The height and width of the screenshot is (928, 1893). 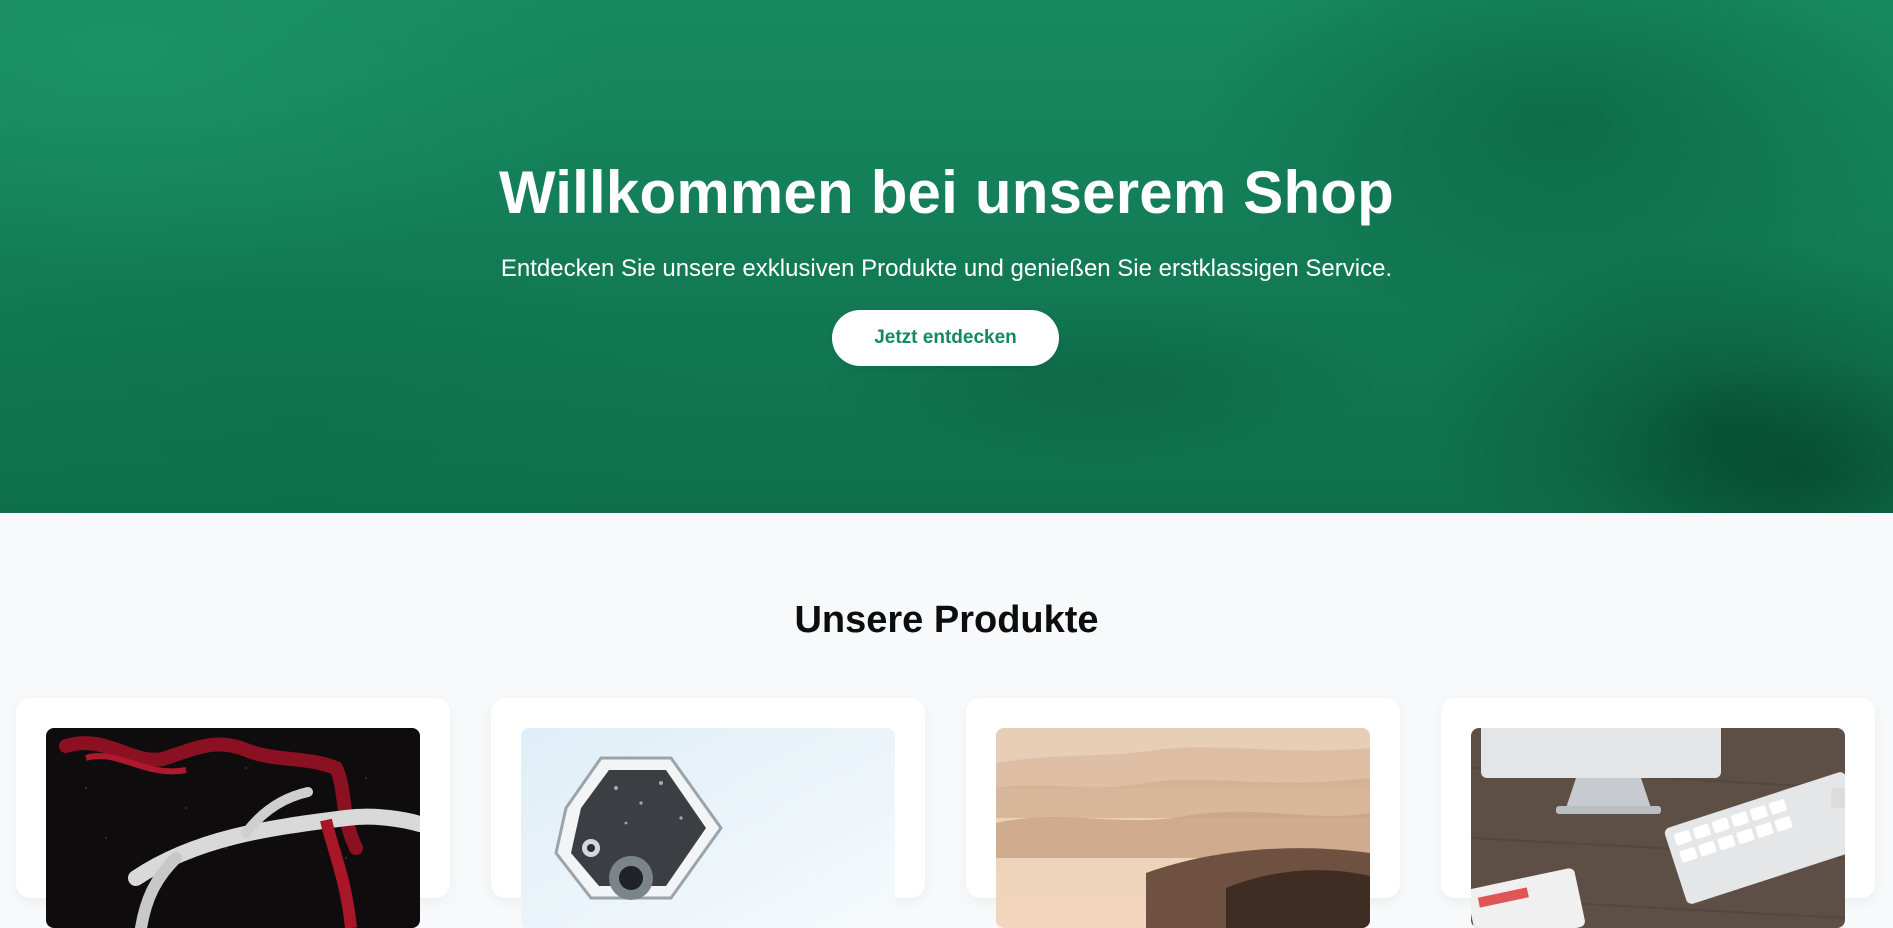 What do you see at coordinates (1183, 828) in the screenshot?
I see `product-image-mountains` at bounding box center [1183, 828].